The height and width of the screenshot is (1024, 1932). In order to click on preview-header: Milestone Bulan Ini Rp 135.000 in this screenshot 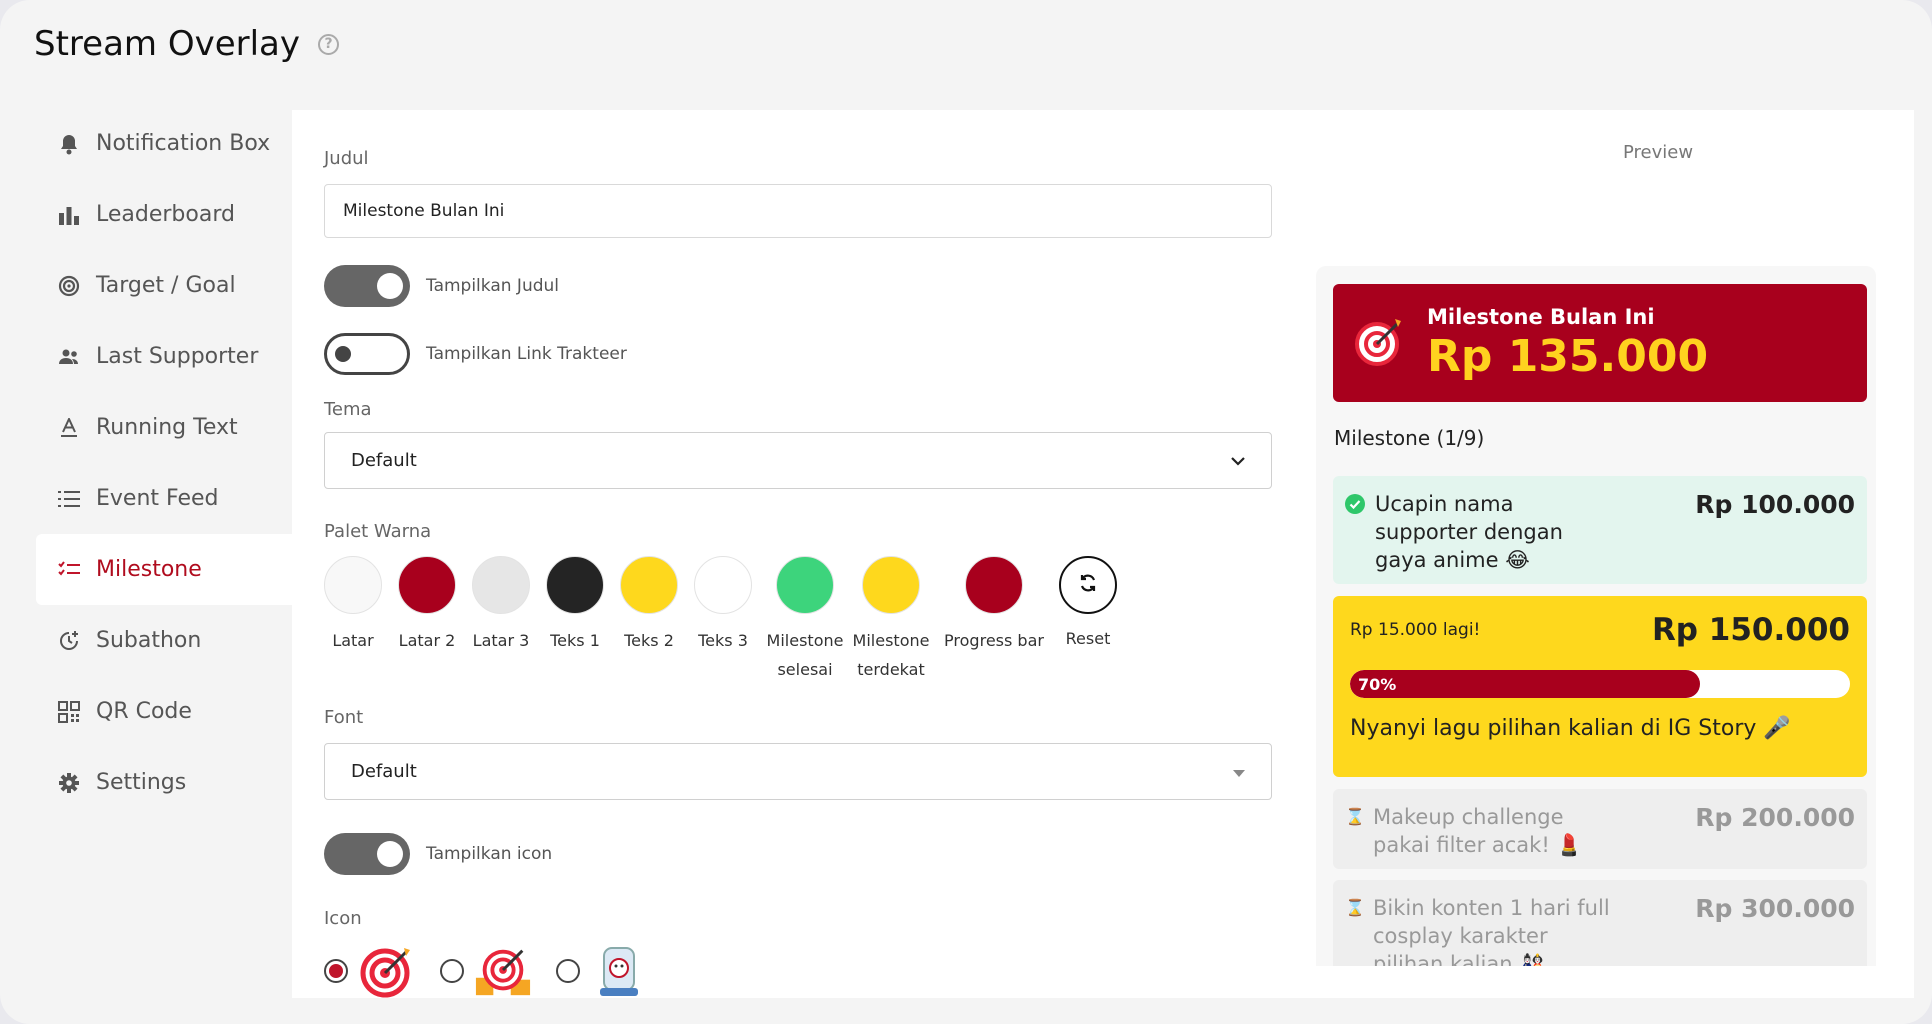, I will do `click(1600, 343)`.